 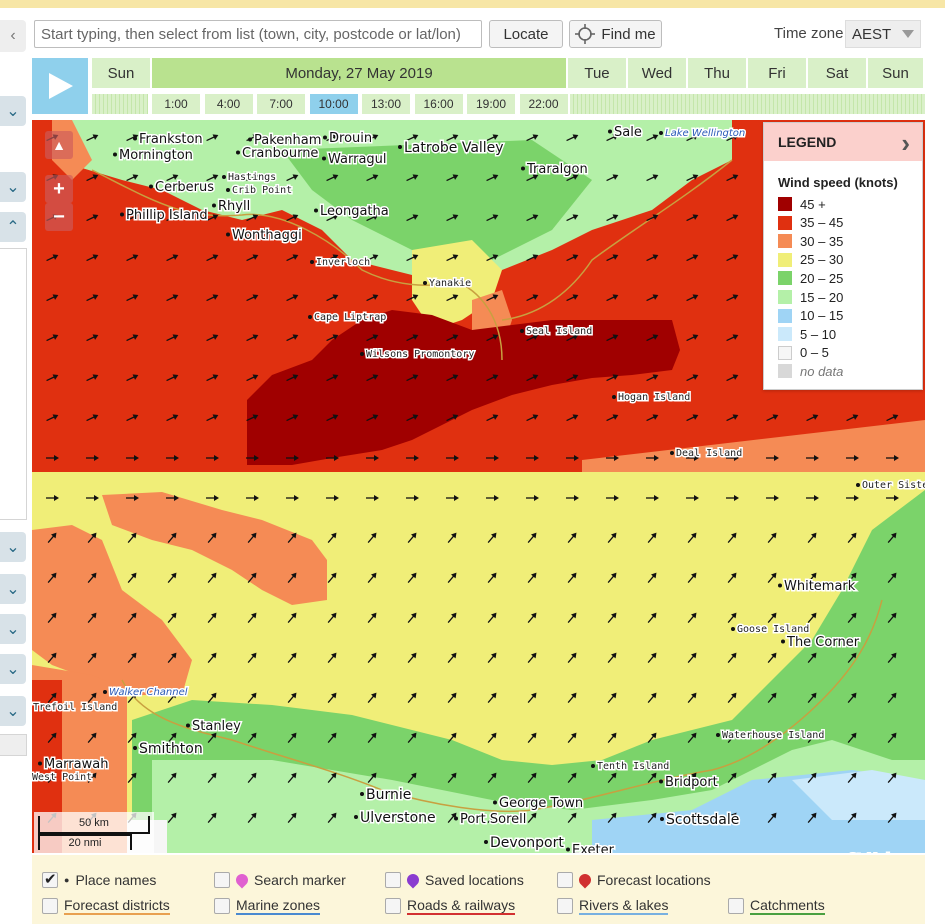 What do you see at coordinates (167, 215) in the screenshot?
I see `place-label: Phillip Island` at bounding box center [167, 215].